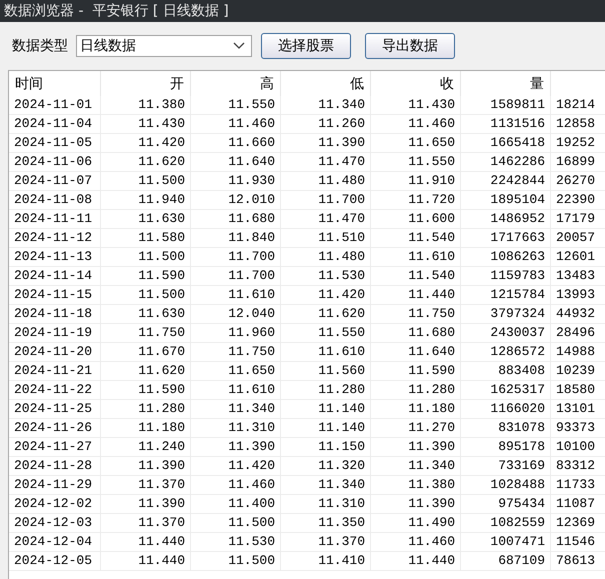  I want to click on table-cell: 11.960, so click(236, 333).